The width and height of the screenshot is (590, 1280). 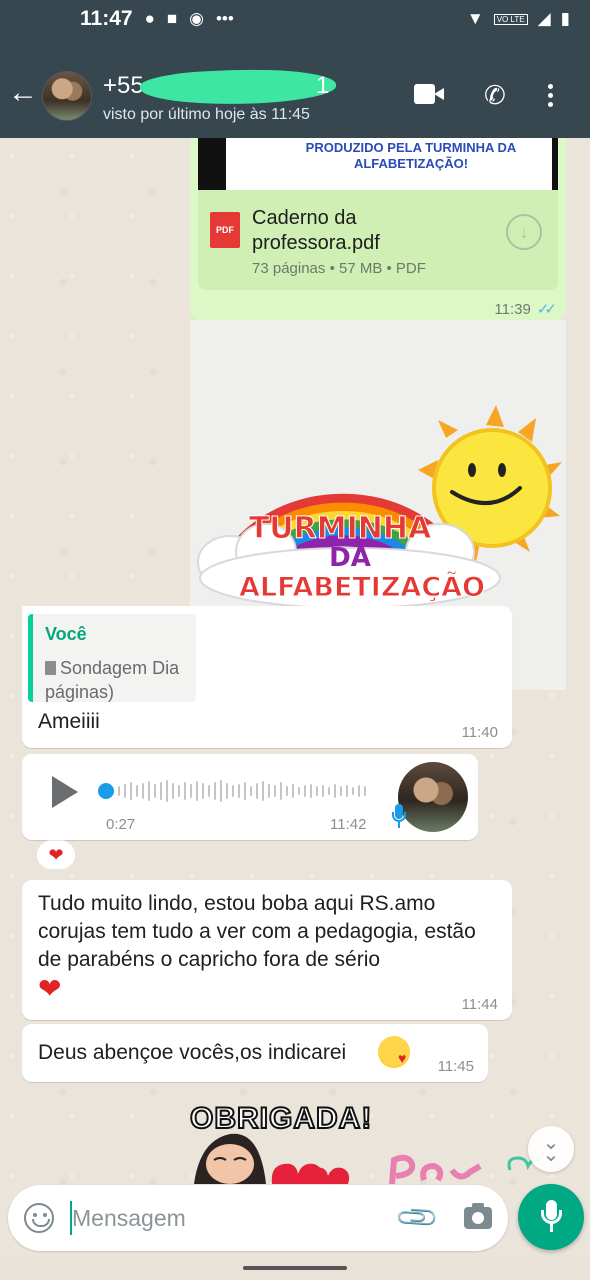 I want to click on audio-waveform, so click(x=243, y=791).